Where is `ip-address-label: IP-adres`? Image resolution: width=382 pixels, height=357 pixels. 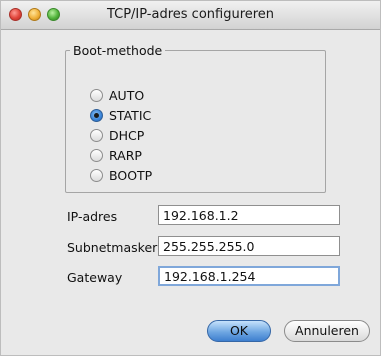 ip-address-label: IP-adres is located at coordinates (92, 216).